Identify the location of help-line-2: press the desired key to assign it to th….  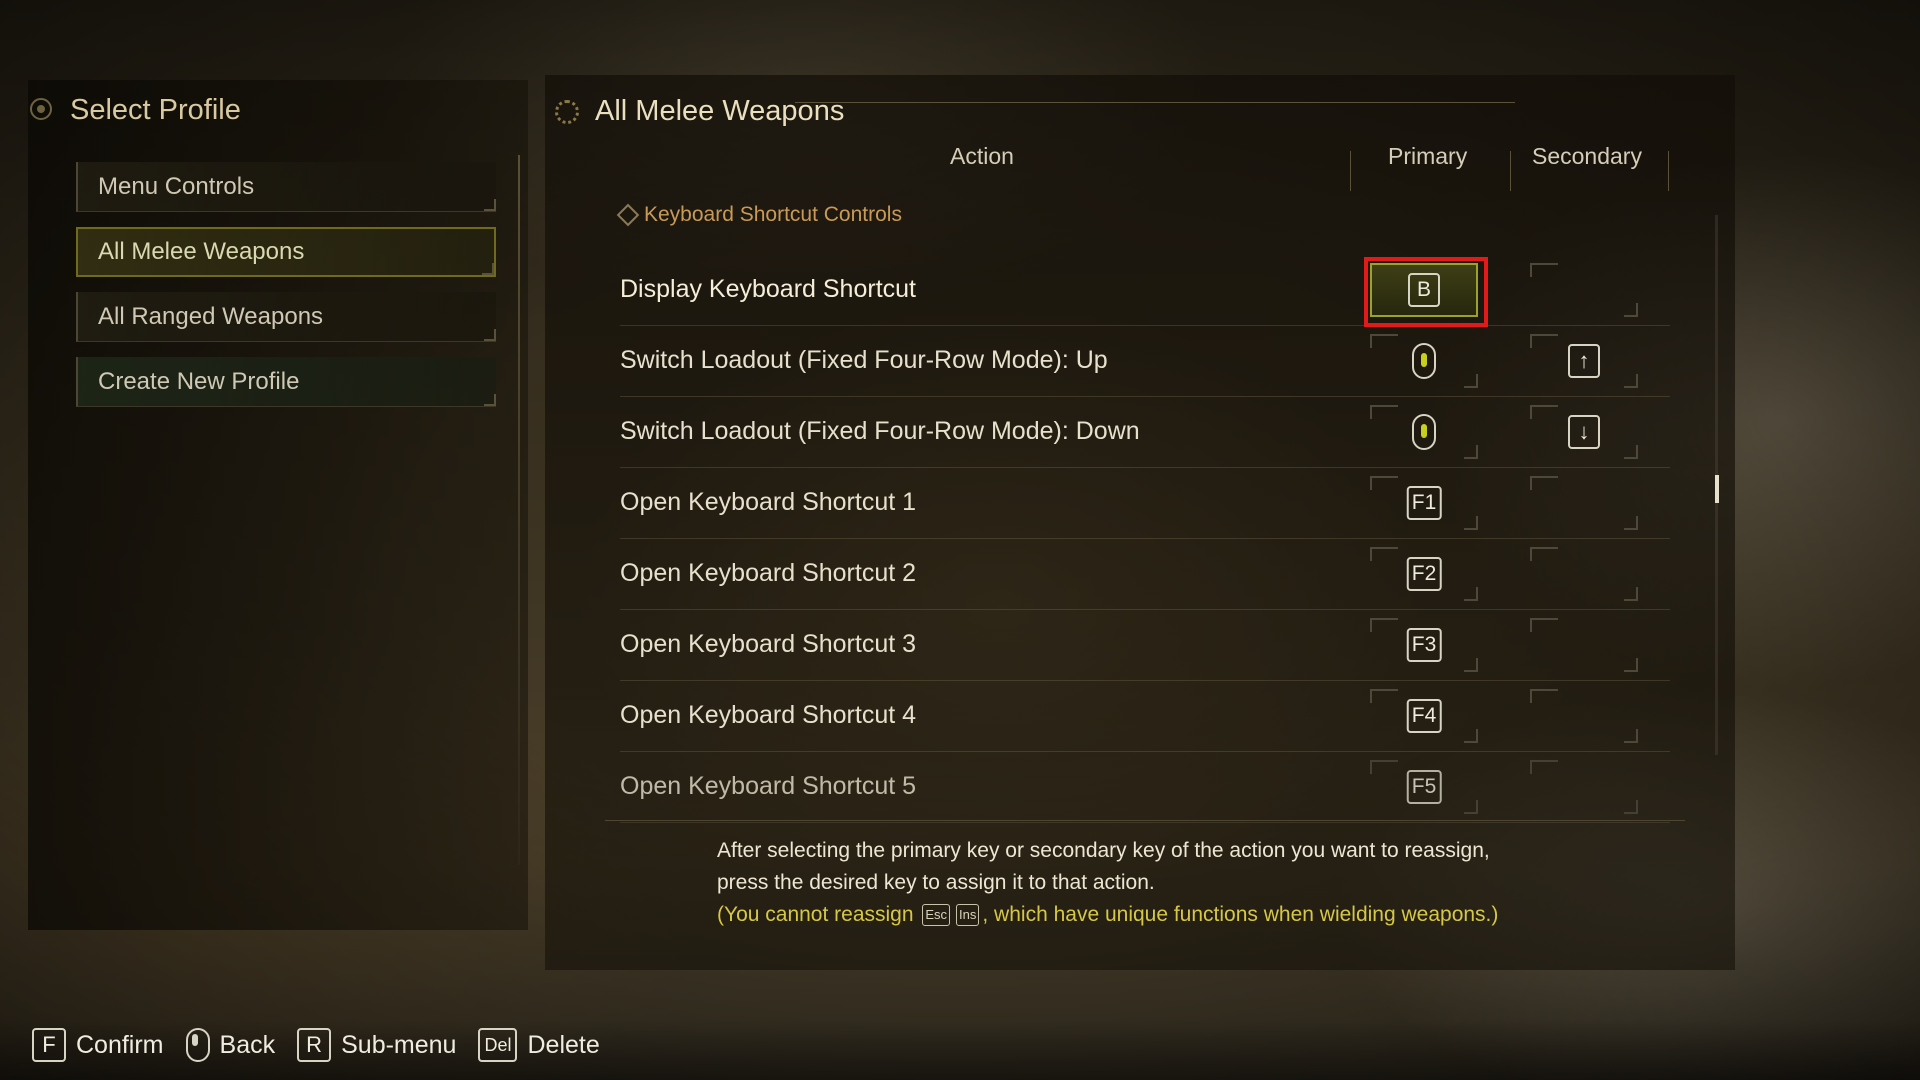
(936, 882).